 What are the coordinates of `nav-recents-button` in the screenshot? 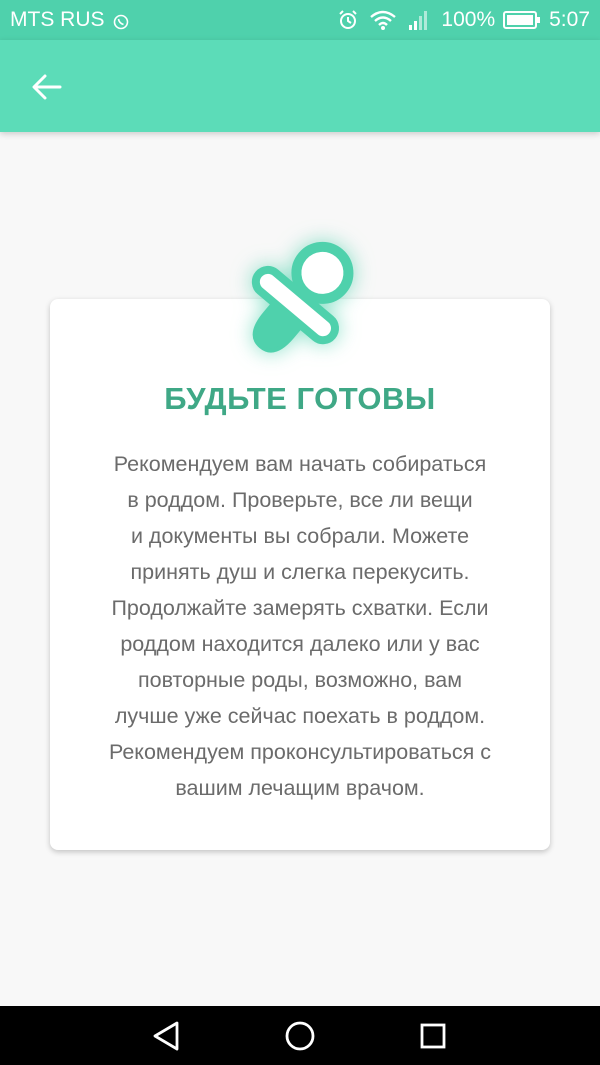 It's located at (433, 1036).